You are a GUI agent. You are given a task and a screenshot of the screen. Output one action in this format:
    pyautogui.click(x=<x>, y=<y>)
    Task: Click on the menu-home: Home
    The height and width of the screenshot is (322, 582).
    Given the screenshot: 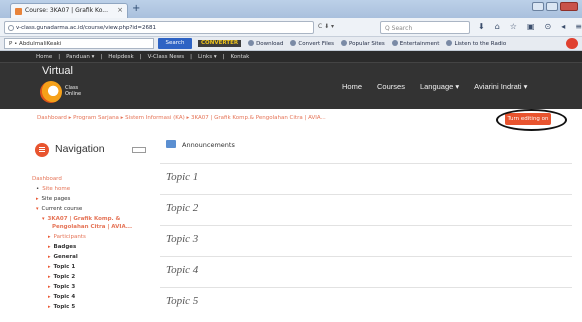 What is the action you would take?
    pyautogui.click(x=352, y=86)
    